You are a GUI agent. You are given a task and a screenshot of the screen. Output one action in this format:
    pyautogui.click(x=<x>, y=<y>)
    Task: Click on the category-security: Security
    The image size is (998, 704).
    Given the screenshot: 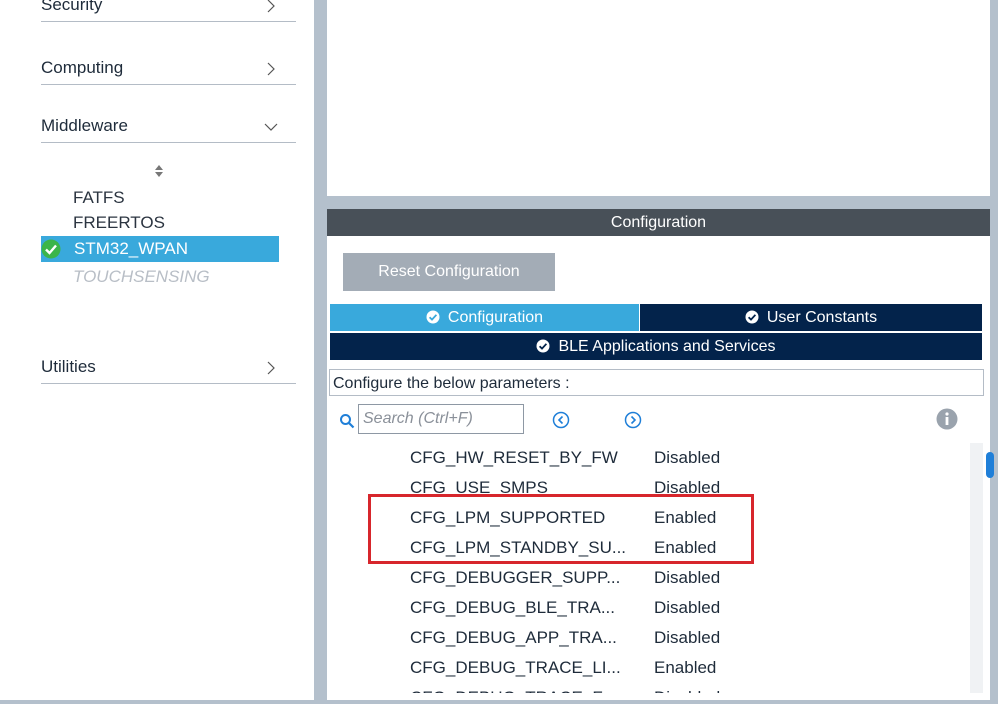 What is the action you would take?
    pyautogui.click(x=168, y=11)
    